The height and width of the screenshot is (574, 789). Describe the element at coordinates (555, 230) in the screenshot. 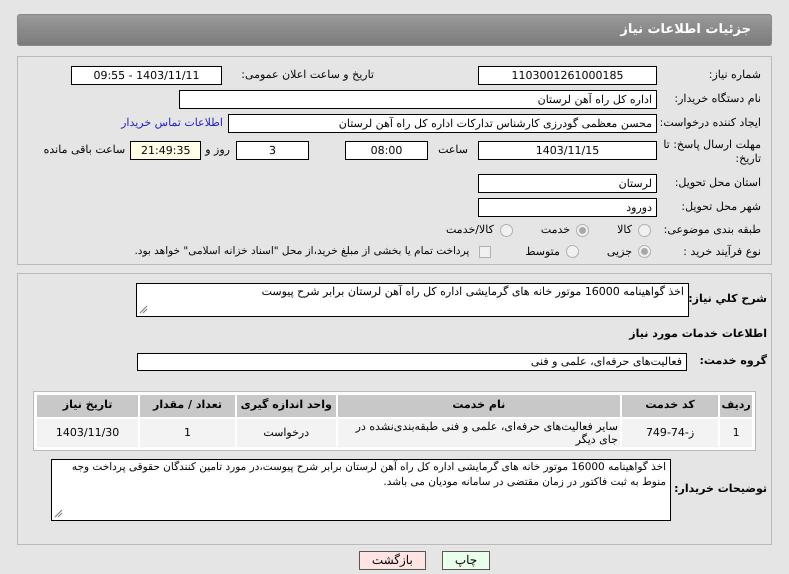

I see `radio-label: خدمت` at that location.